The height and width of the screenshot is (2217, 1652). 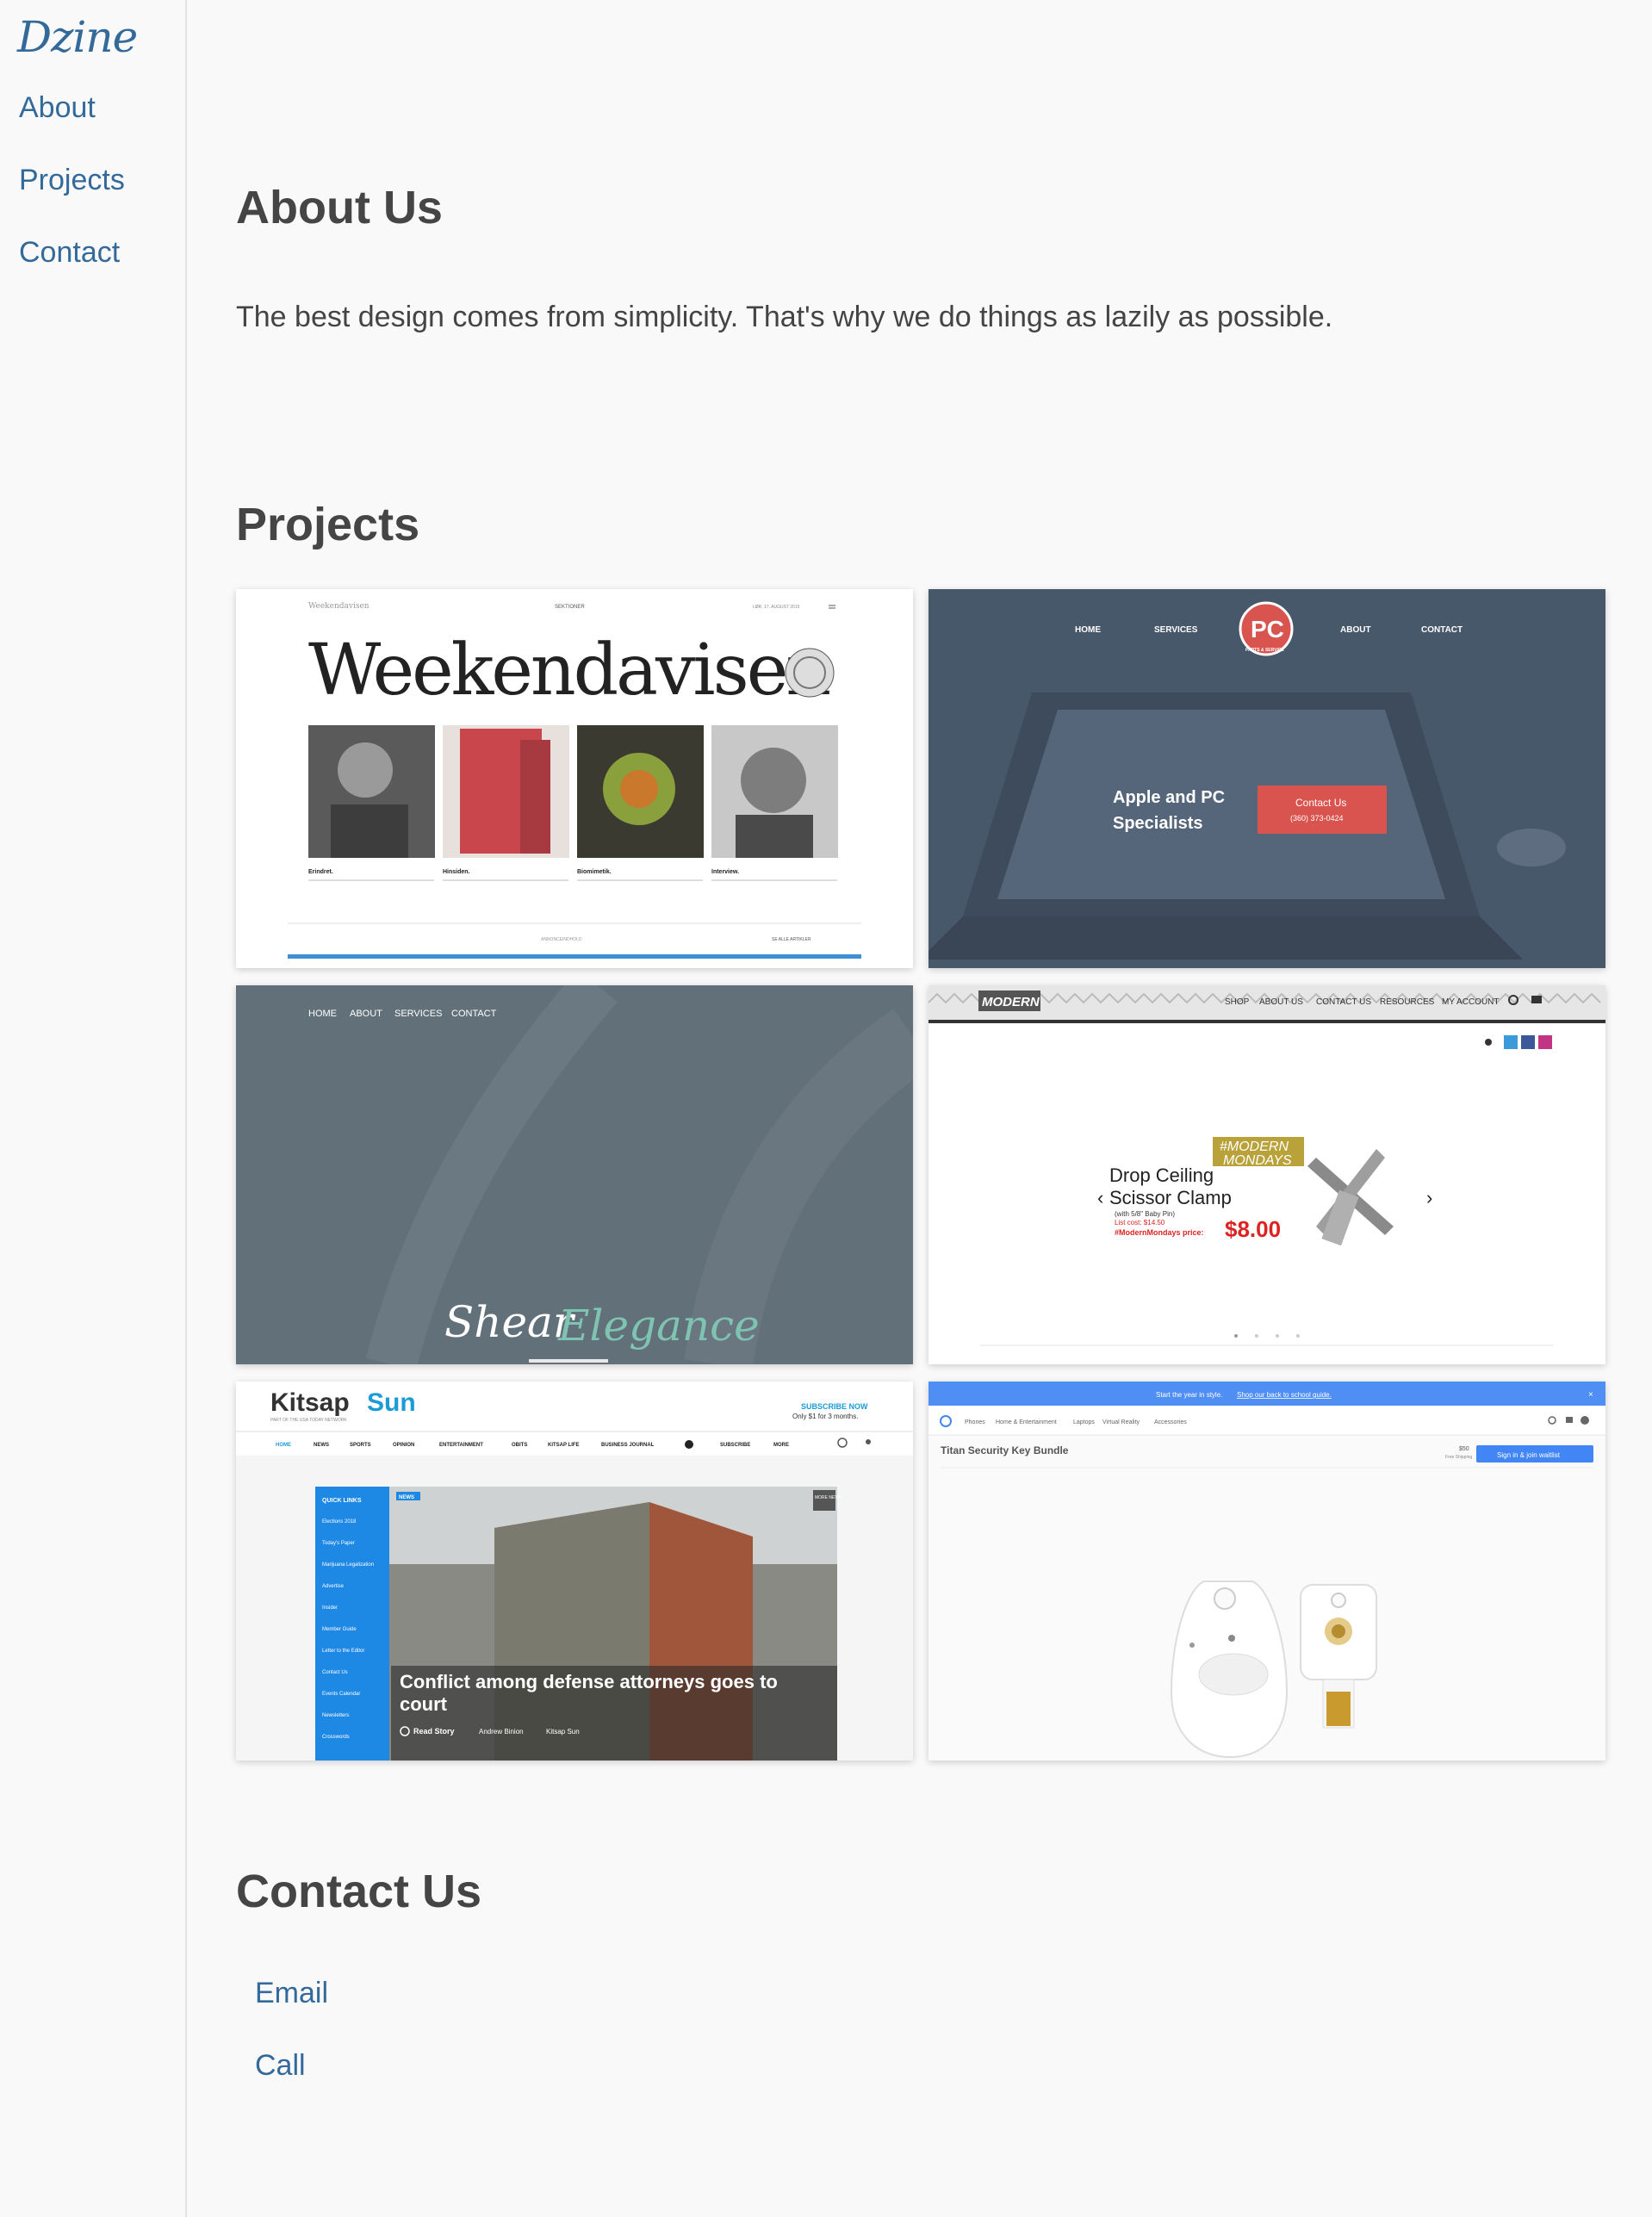 What do you see at coordinates (1531, 847) in the screenshot?
I see `coffee-cup` at bounding box center [1531, 847].